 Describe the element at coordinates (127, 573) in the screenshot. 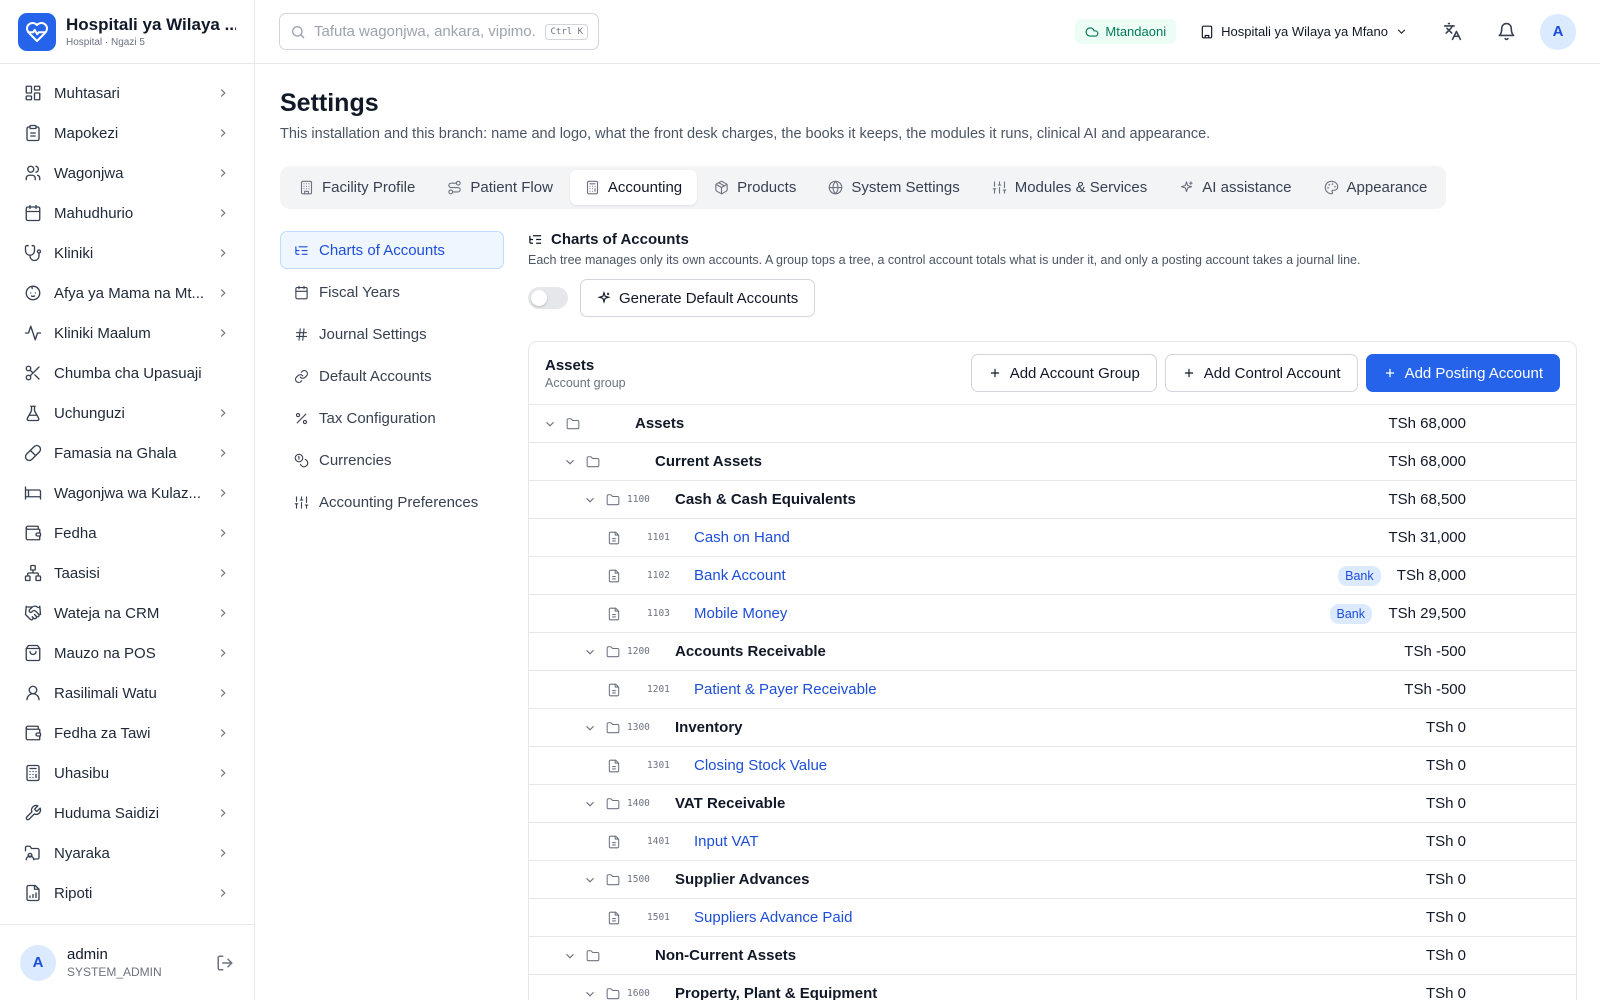

I see `sidebar-item-taasisi: Taasisi` at that location.